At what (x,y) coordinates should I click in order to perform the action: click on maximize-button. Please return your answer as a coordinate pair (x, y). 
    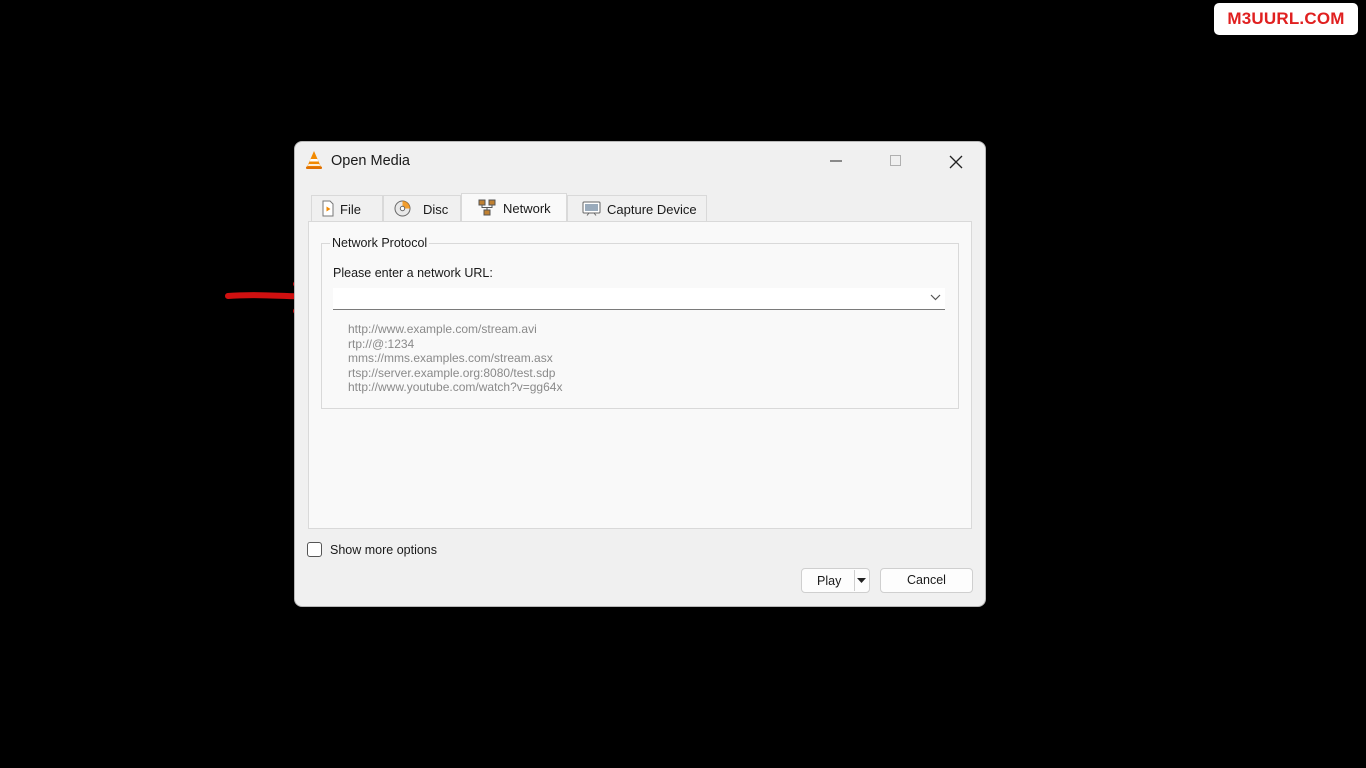
    Looking at the image, I should click on (896, 161).